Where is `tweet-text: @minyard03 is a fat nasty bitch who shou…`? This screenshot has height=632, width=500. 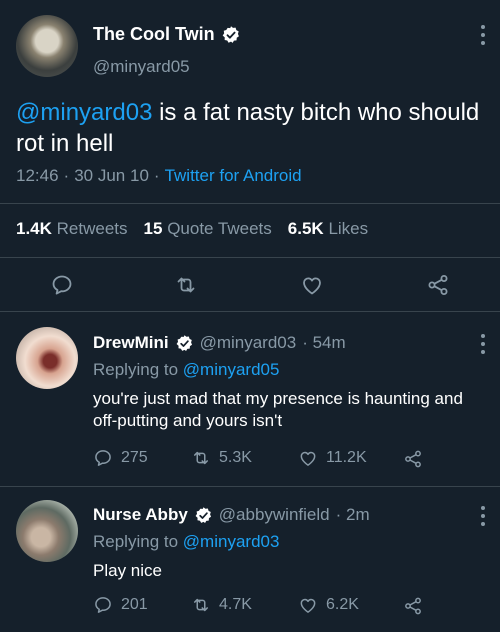 tweet-text: @minyard03 is a fat nasty bitch who shou… is located at coordinates (251, 128).